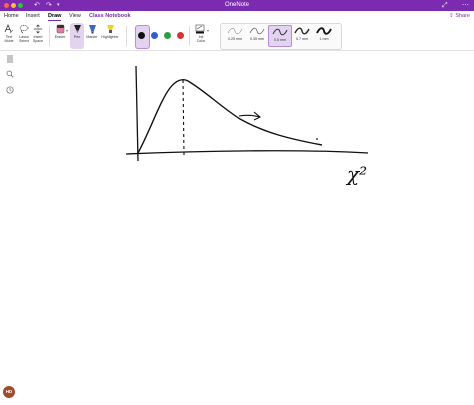  I want to click on pen-tool: Pen, so click(77, 31).